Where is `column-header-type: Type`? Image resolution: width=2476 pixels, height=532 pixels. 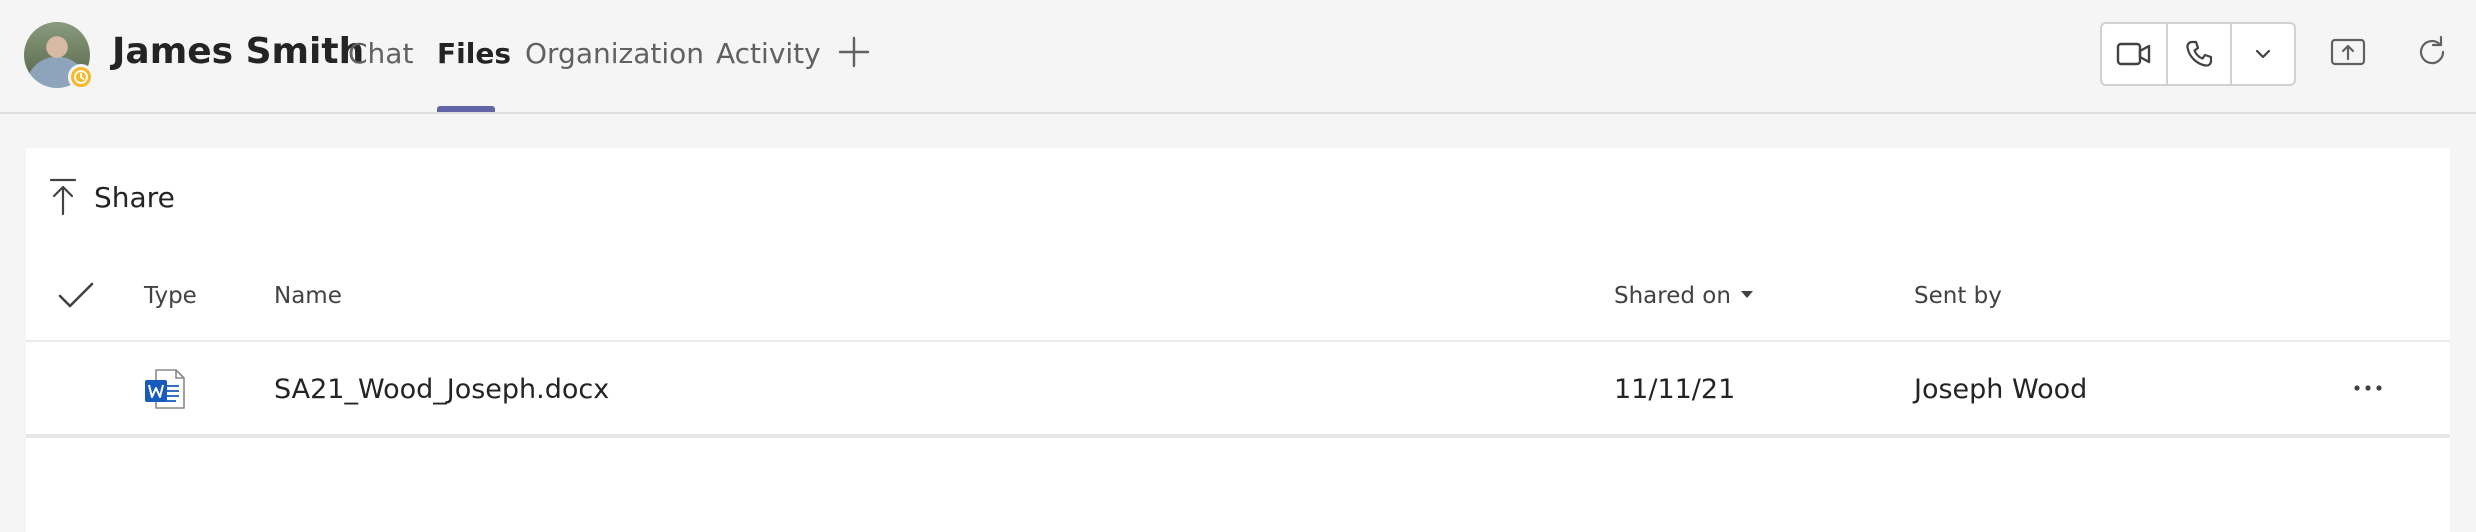 column-header-type: Type is located at coordinates (170, 296).